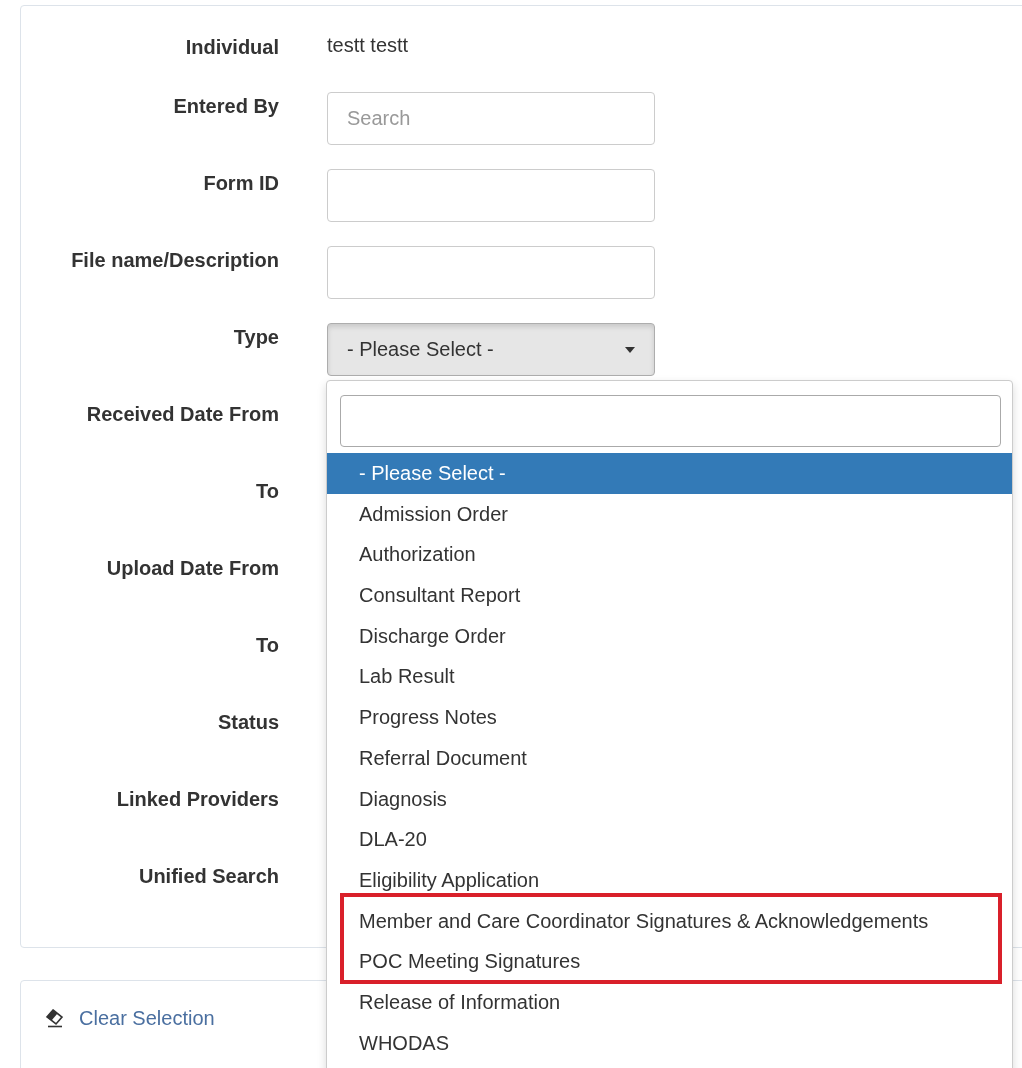  Describe the element at coordinates (669, 1002) in the screenshot. I see `dropdown-option: Release of Information` at that location.